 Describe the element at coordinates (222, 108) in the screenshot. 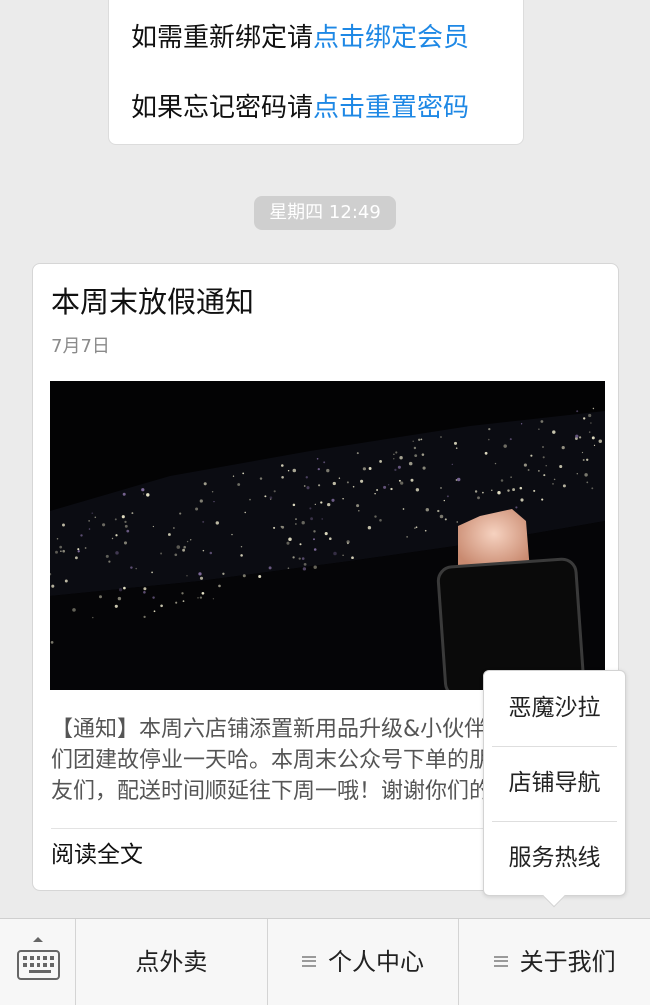

I see `reset-prefix: 如果忘记密码请` at that location.